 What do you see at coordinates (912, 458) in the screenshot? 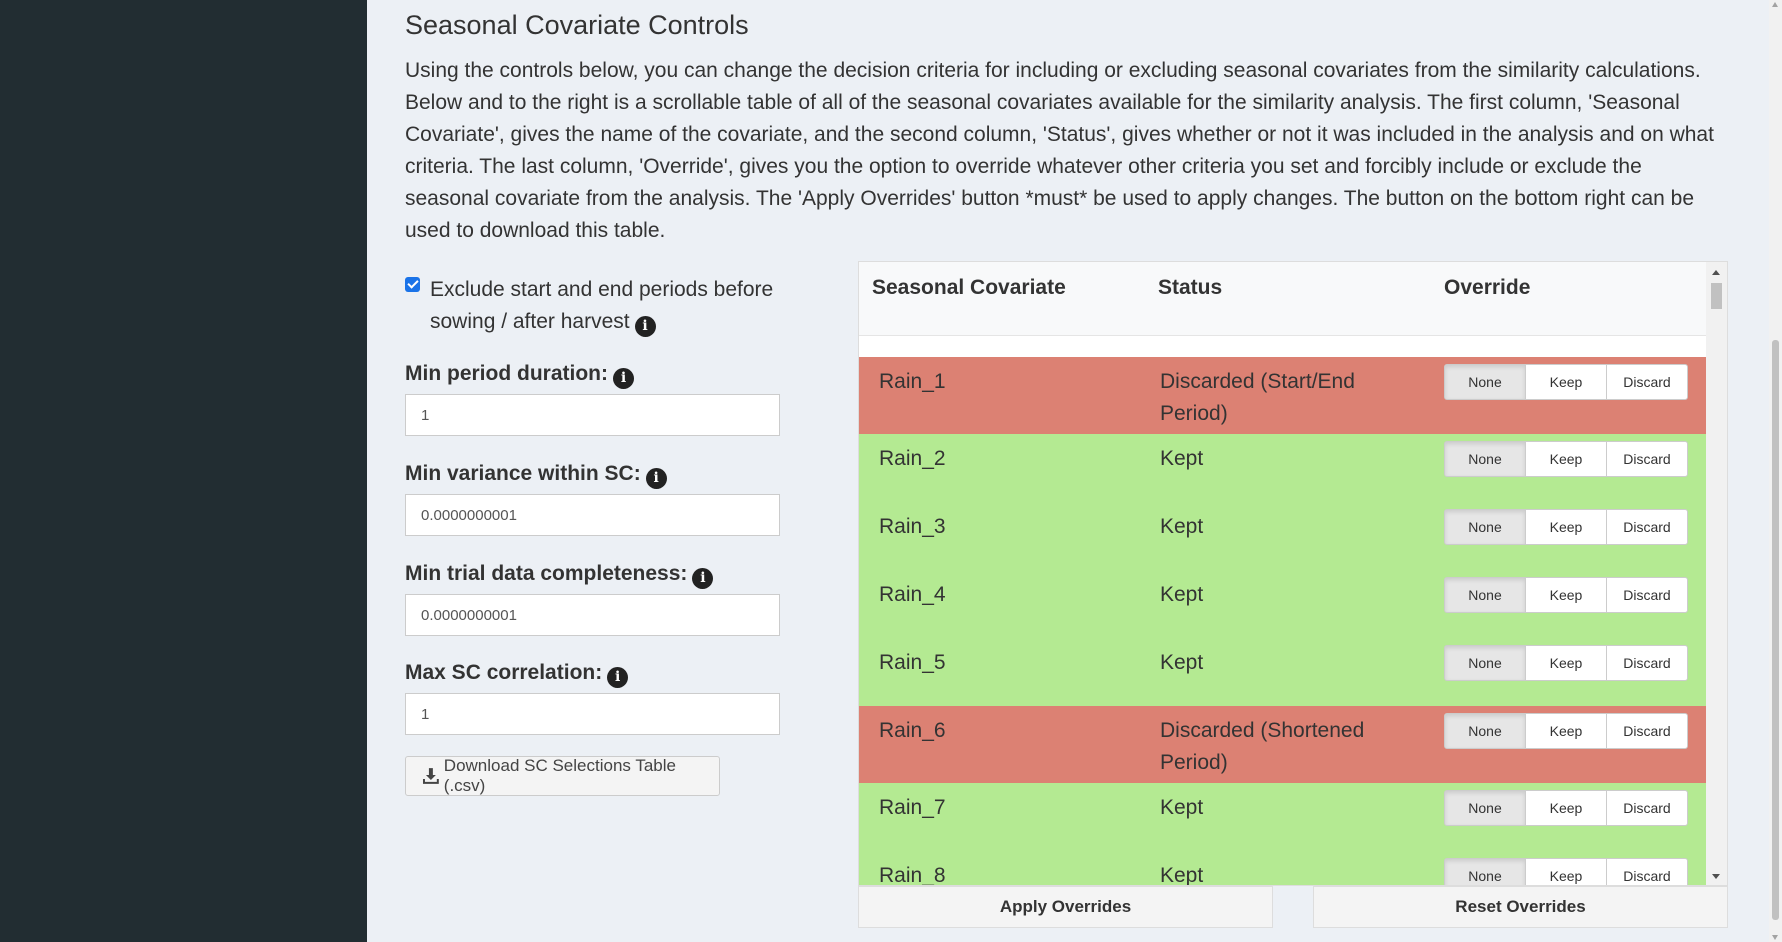
I see `covariate-name: Rain_2` at bounding box center [912, 458].